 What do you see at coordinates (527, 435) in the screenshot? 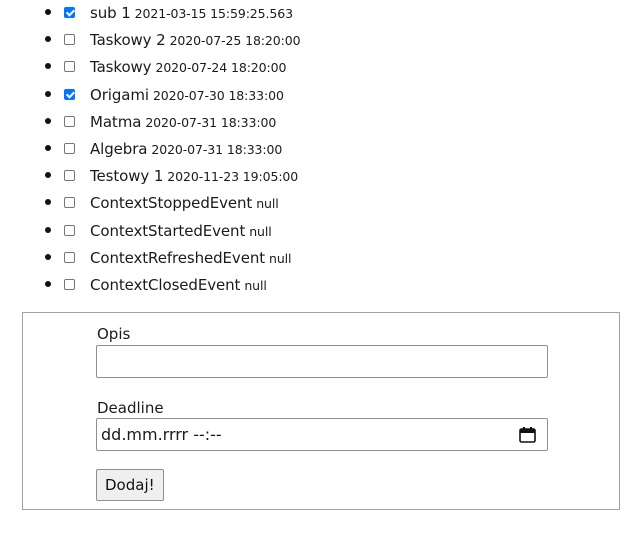
I see `calendar-icon` at bounding box center [527, 435].